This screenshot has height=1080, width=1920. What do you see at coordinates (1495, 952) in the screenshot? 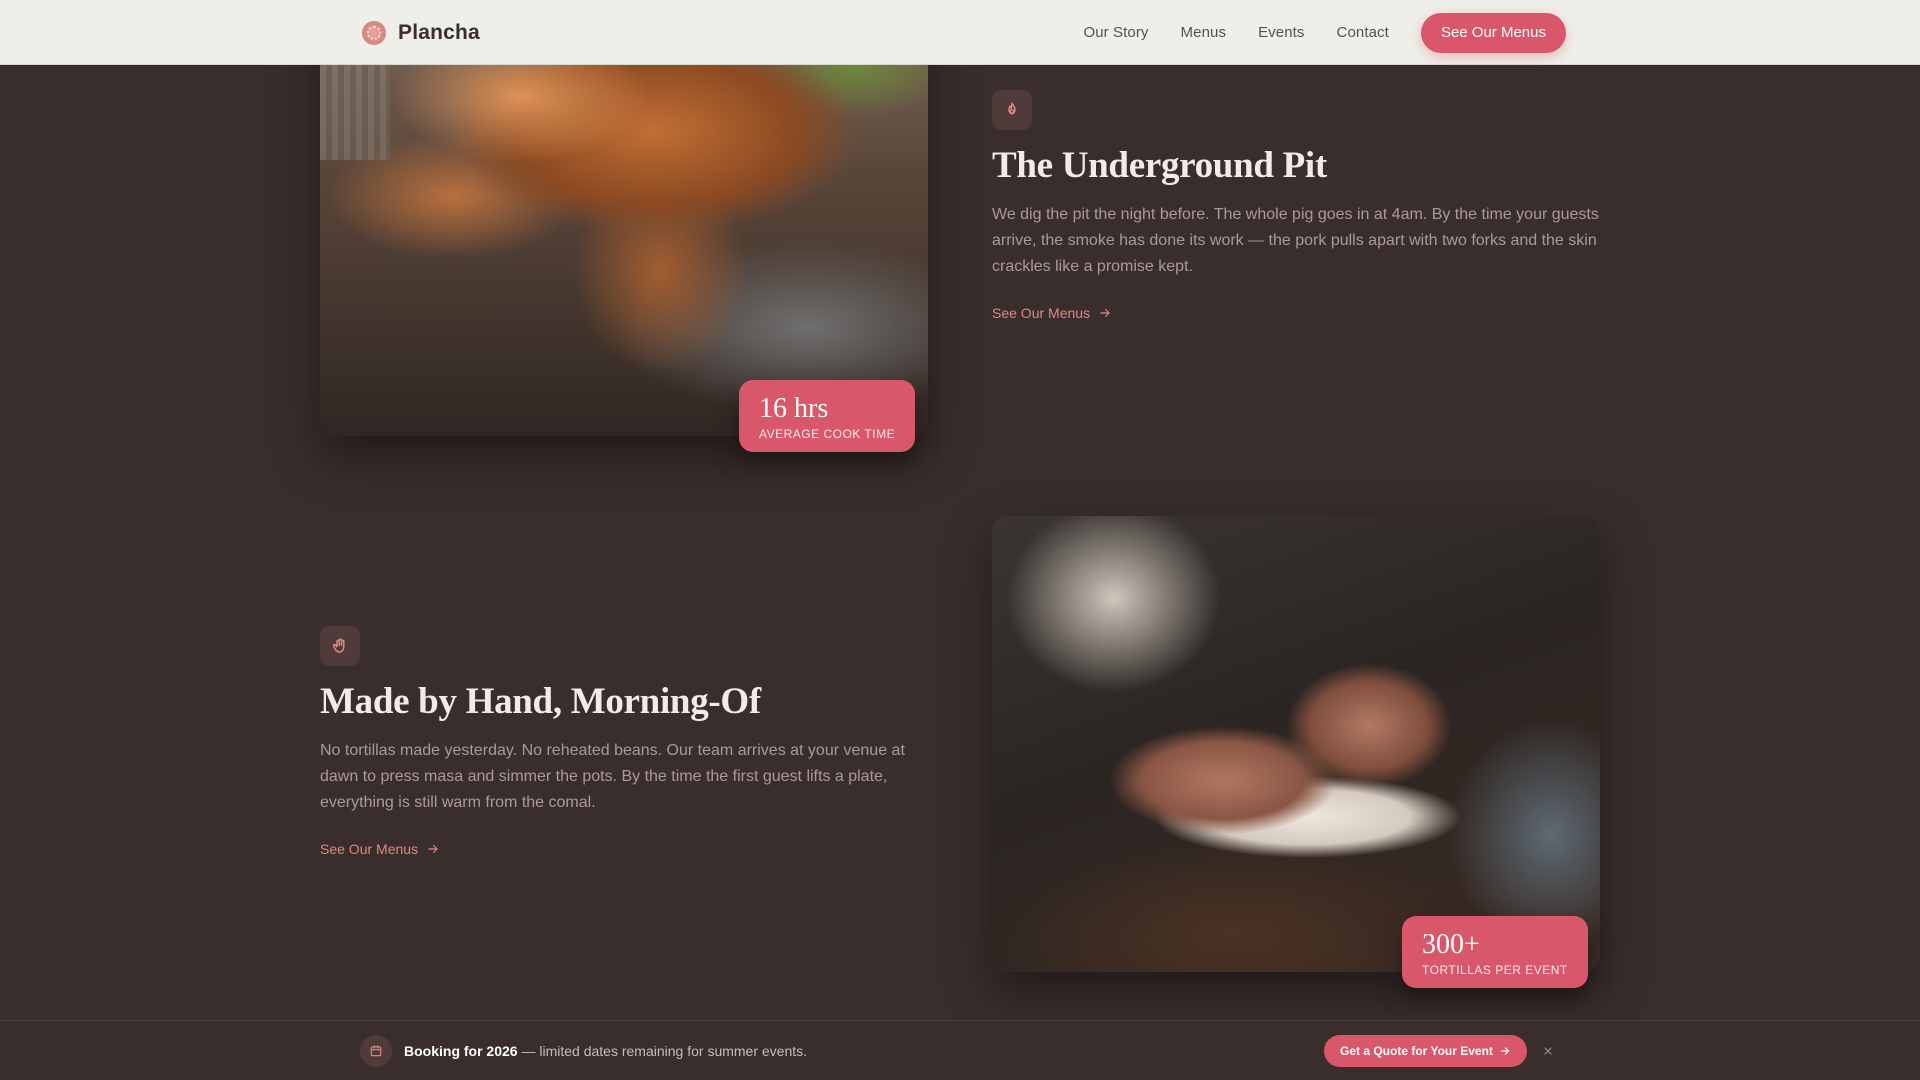
I see `stat-badge-tortillas: 300+ TORTILLAS PER EVENT` at bounding box center [1495, 952].